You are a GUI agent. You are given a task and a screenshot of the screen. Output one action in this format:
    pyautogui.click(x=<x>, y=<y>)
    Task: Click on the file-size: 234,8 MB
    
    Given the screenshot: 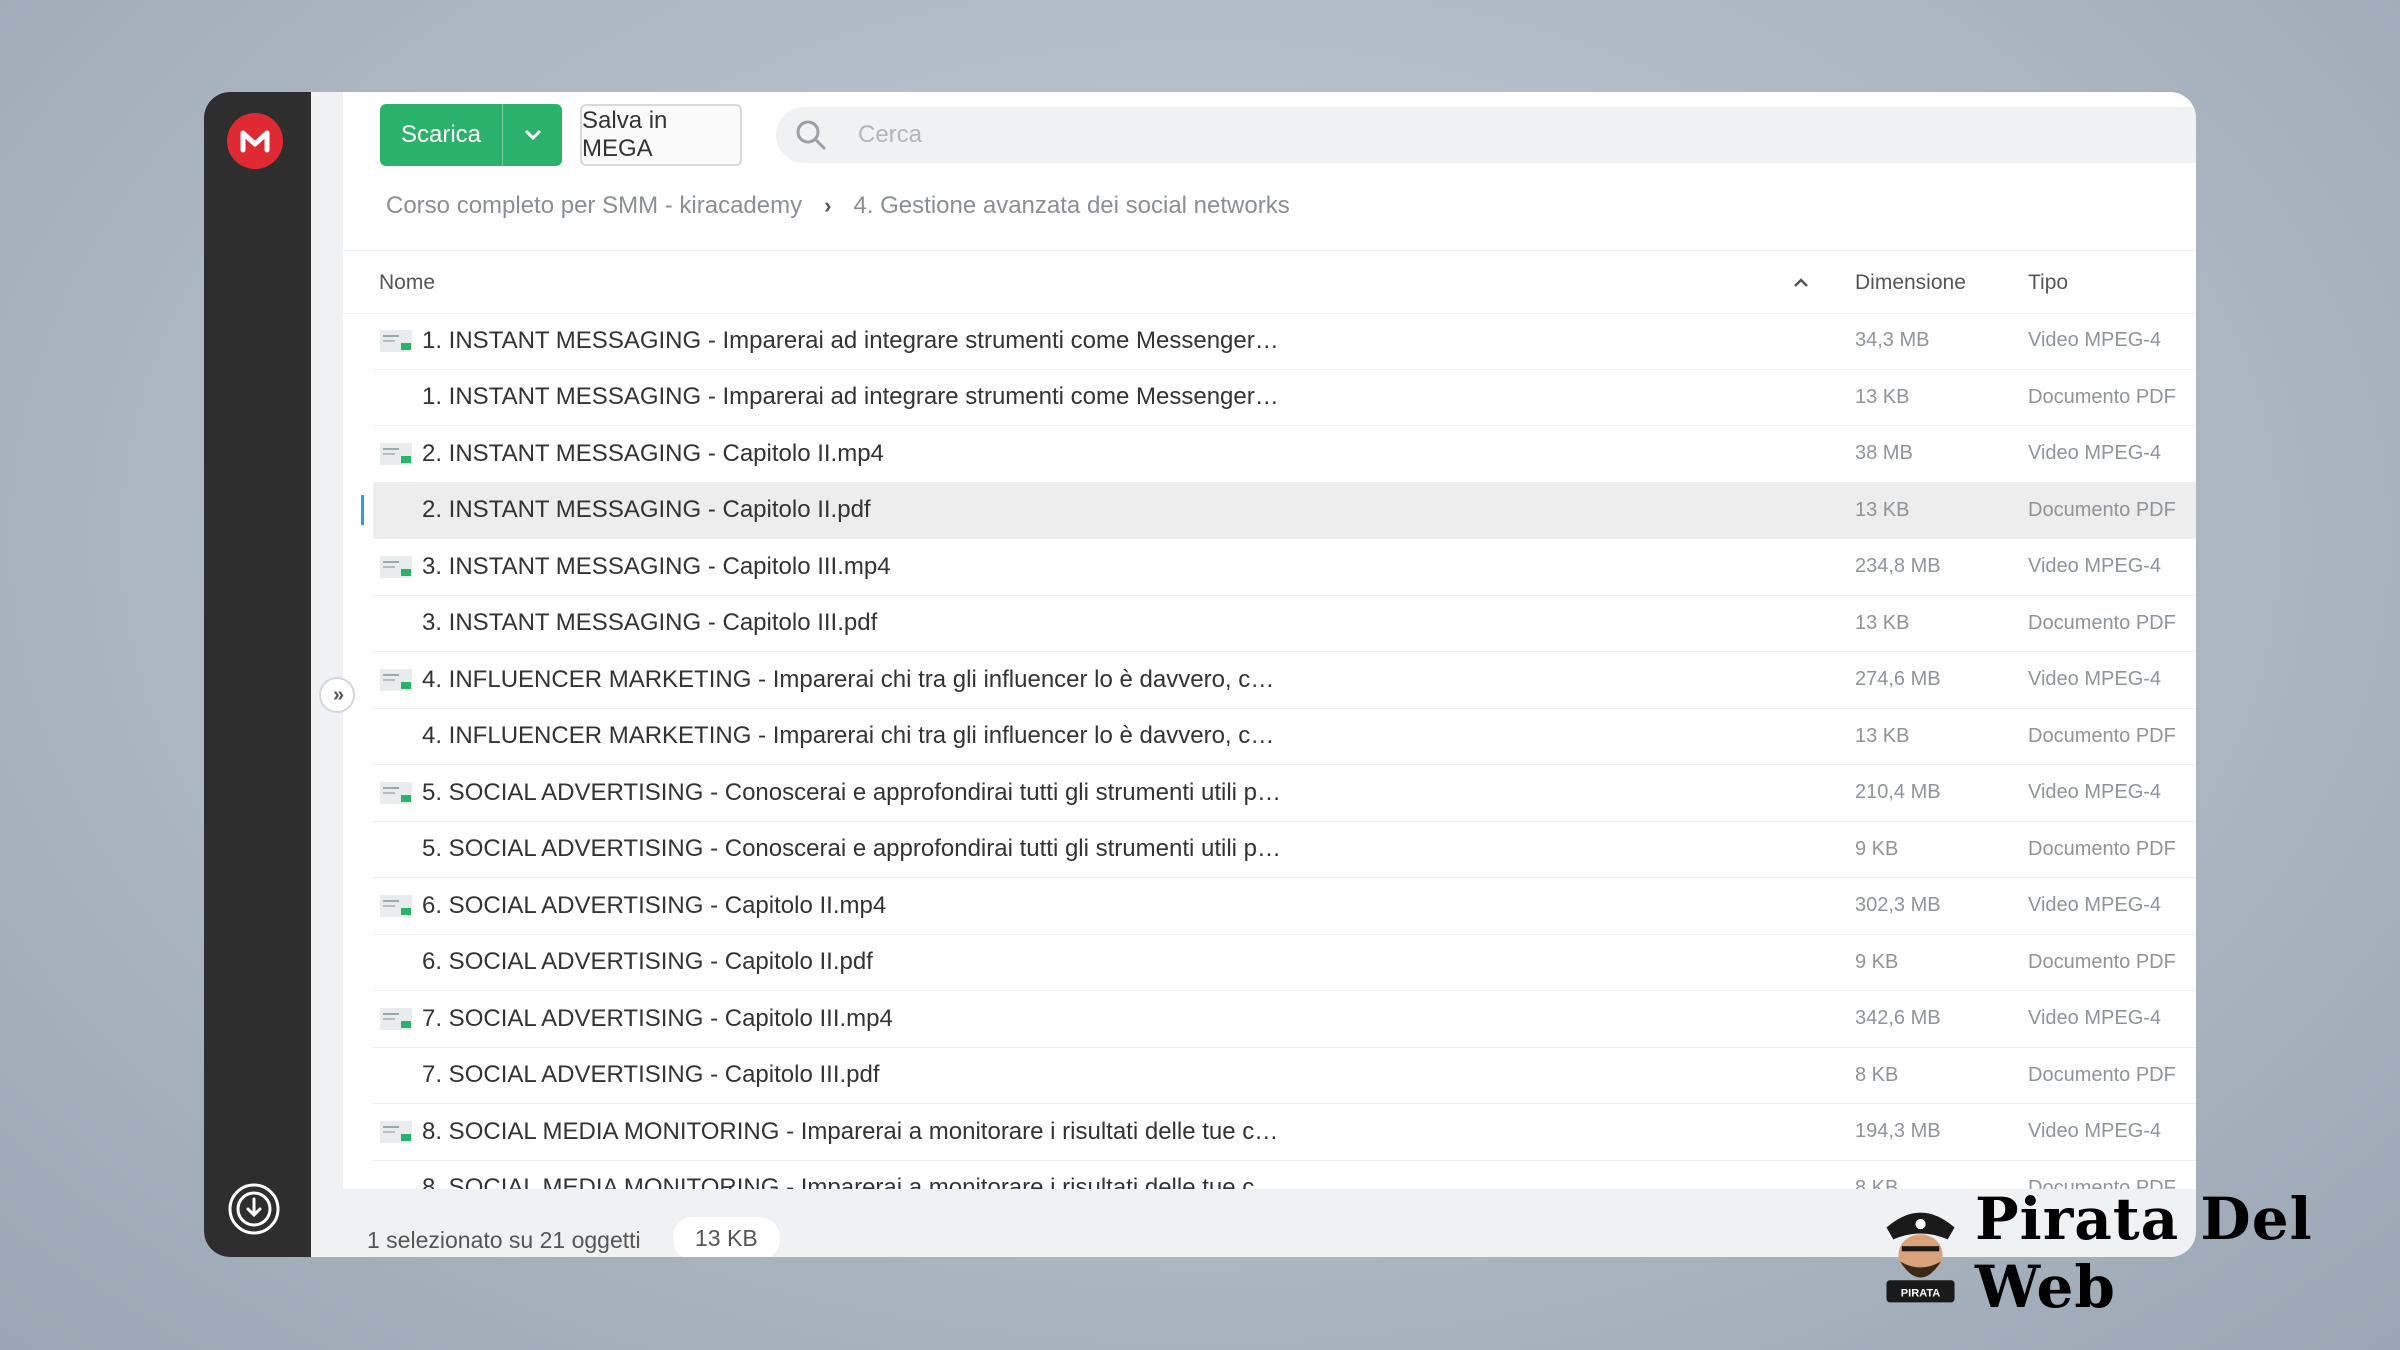 What is the action you would take?
    pyautogui.click(x=1898, y=566)
    